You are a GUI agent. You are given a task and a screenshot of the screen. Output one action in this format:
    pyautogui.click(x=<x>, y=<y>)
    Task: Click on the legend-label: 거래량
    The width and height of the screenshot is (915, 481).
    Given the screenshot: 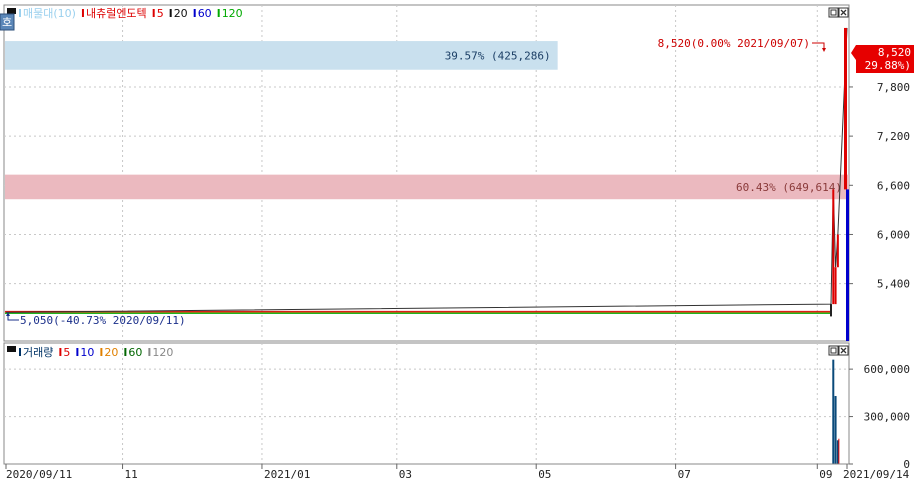 What is the action you would take?
    pyautogui.click(x=38, y=352)
    